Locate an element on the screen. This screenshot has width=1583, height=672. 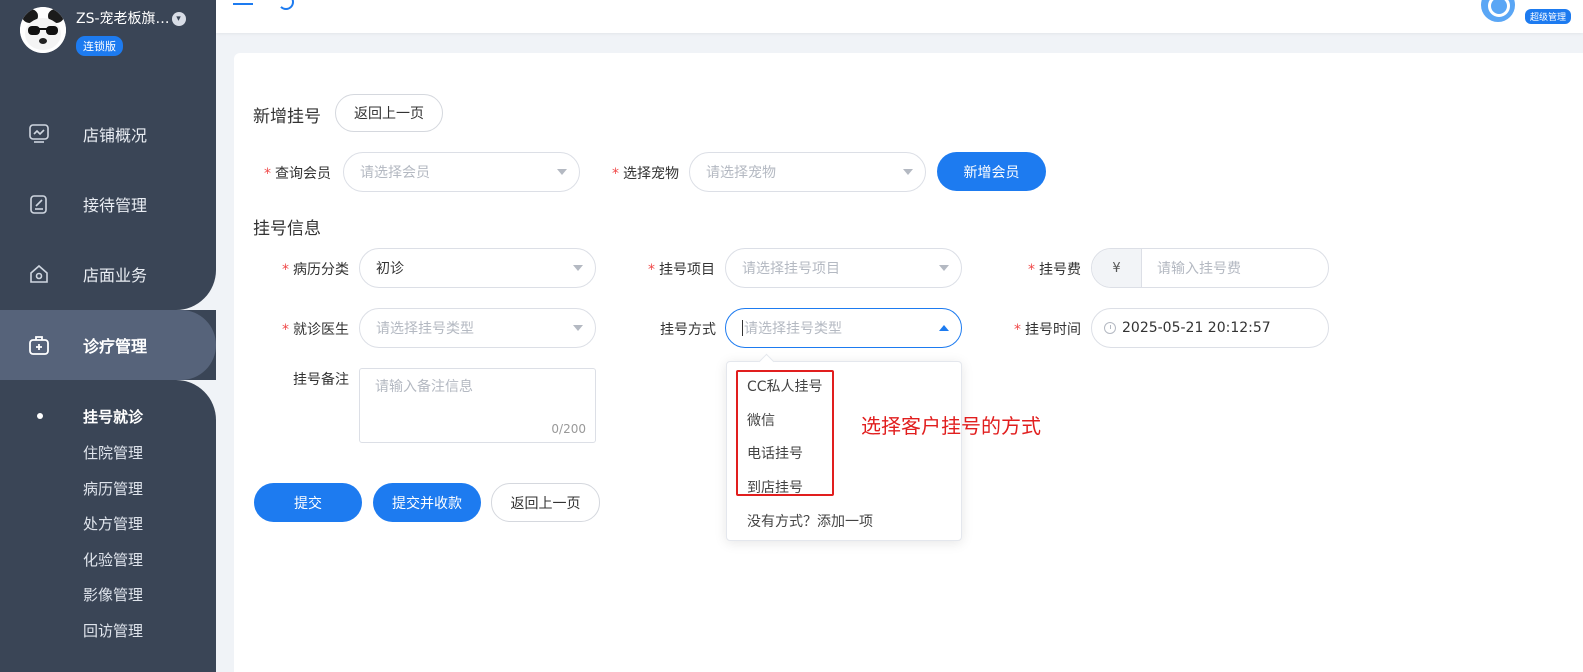
chevron-down-icon: ▾ is located at coordinates (178, 19).